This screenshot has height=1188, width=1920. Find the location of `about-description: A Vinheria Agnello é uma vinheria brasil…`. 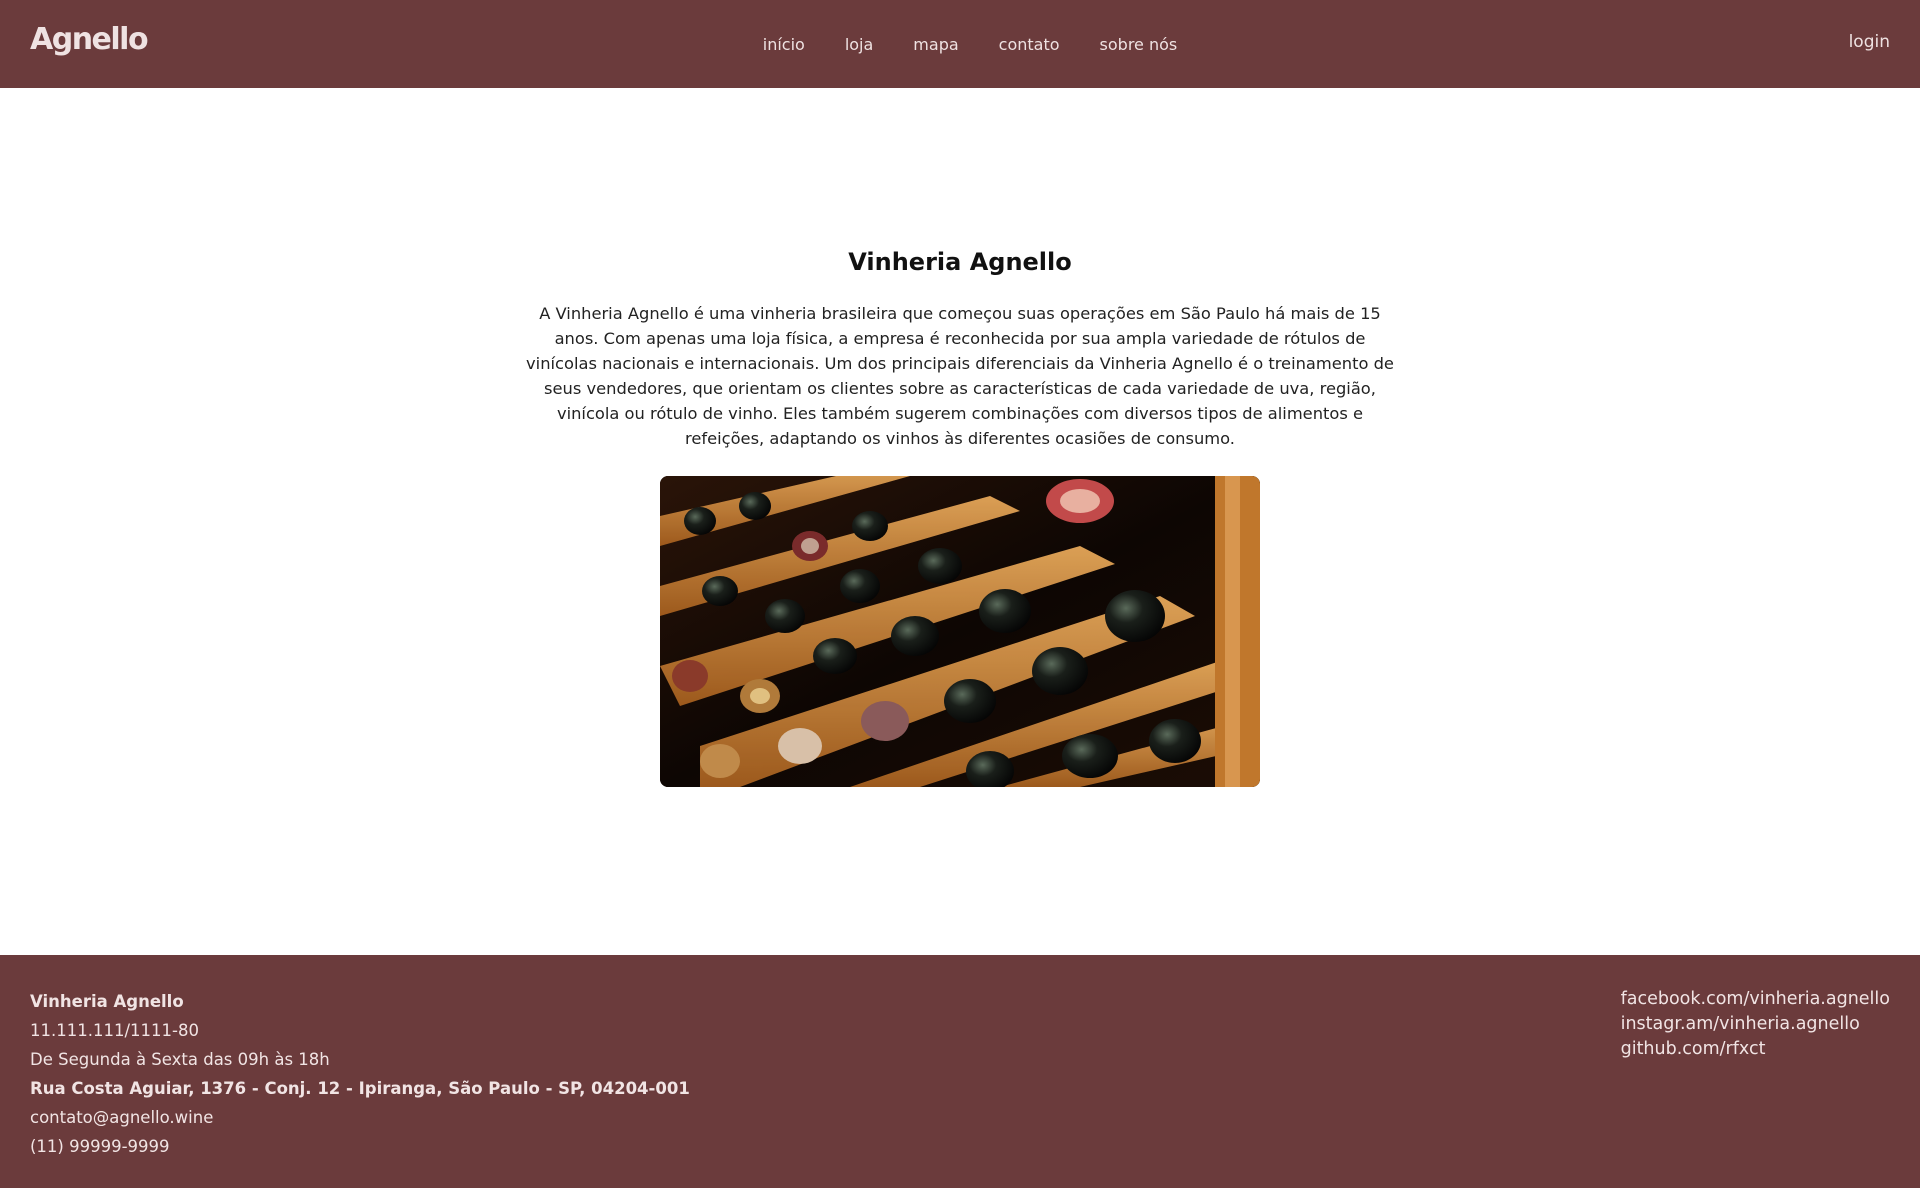

about-description: A Vinheria Agnello é uma vinheria brasil… is located at coordinates (960, 376).